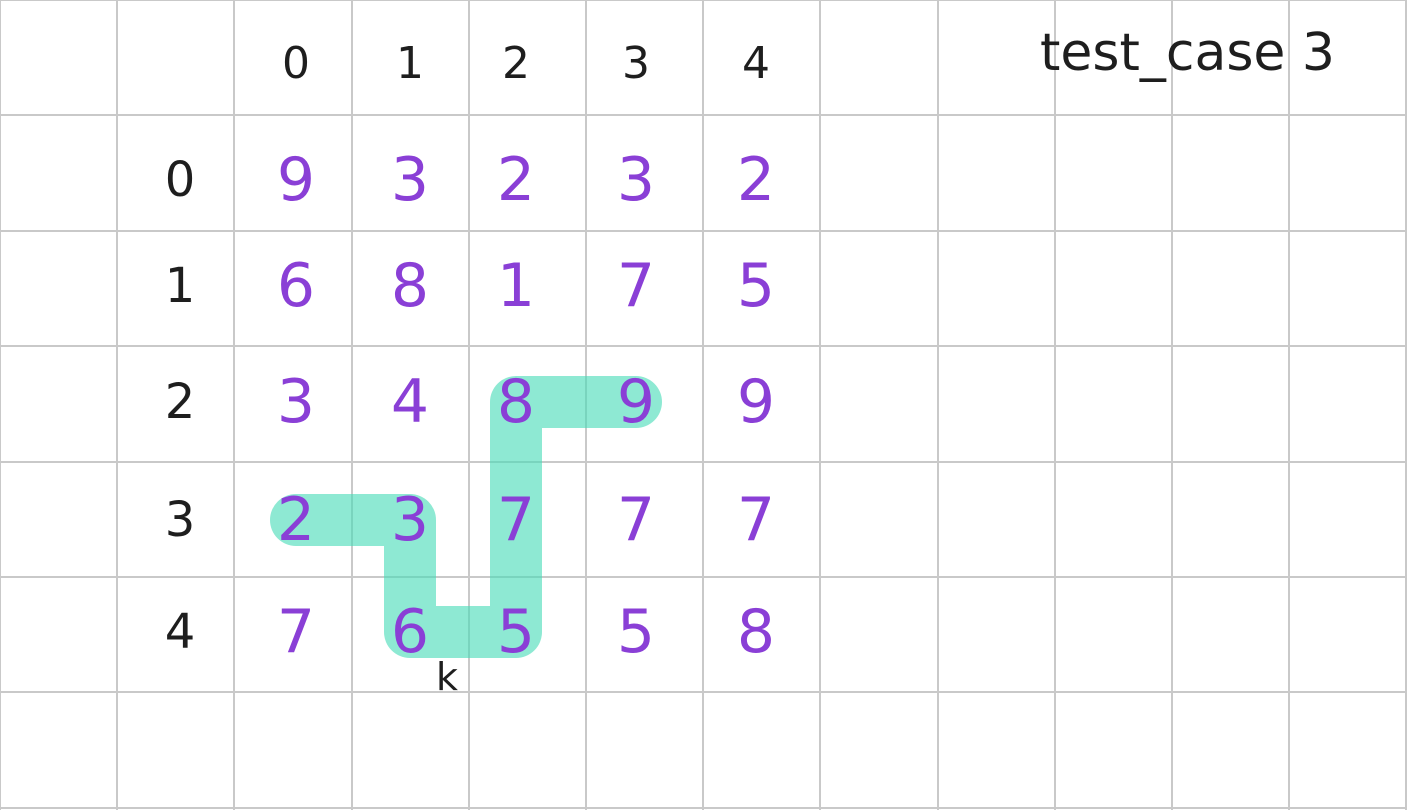 The image size is (1407, 810). Describe the element at coordinates (516, 63) in the screenshot. I see `column-header: 2` at that location.